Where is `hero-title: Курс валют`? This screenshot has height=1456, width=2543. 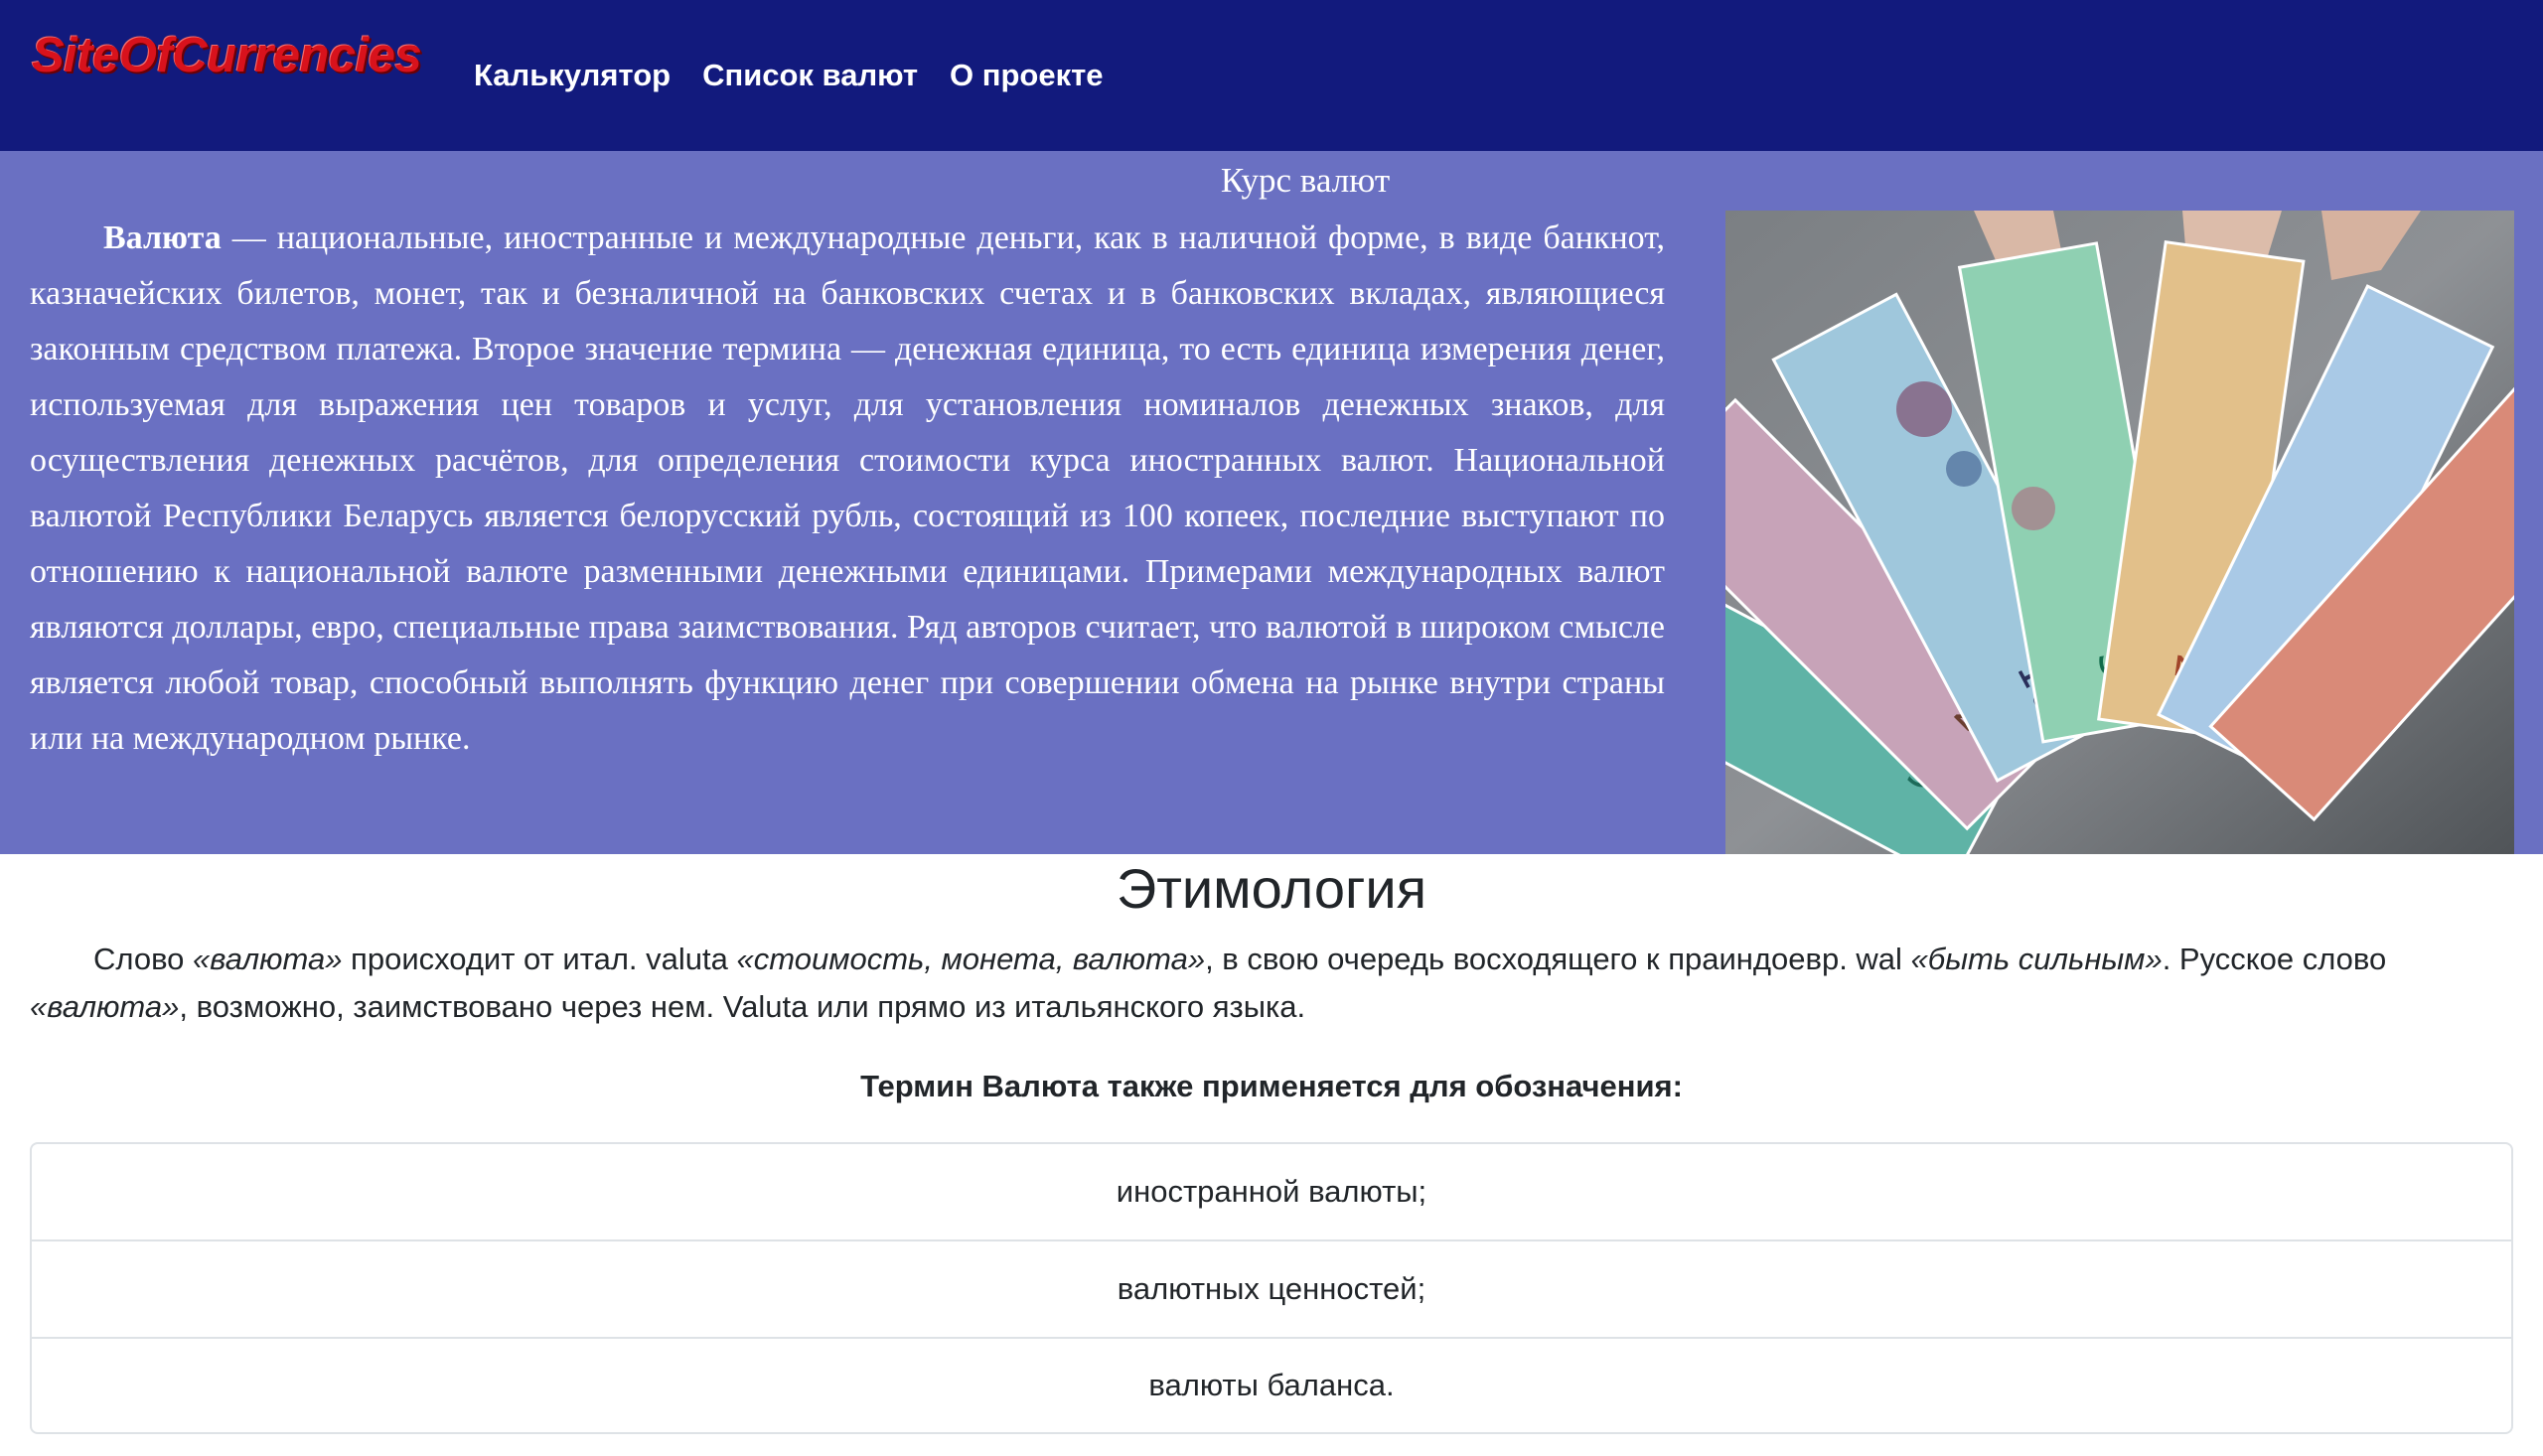 hero-title: Курс валют is located at coordinates (1305, 181).